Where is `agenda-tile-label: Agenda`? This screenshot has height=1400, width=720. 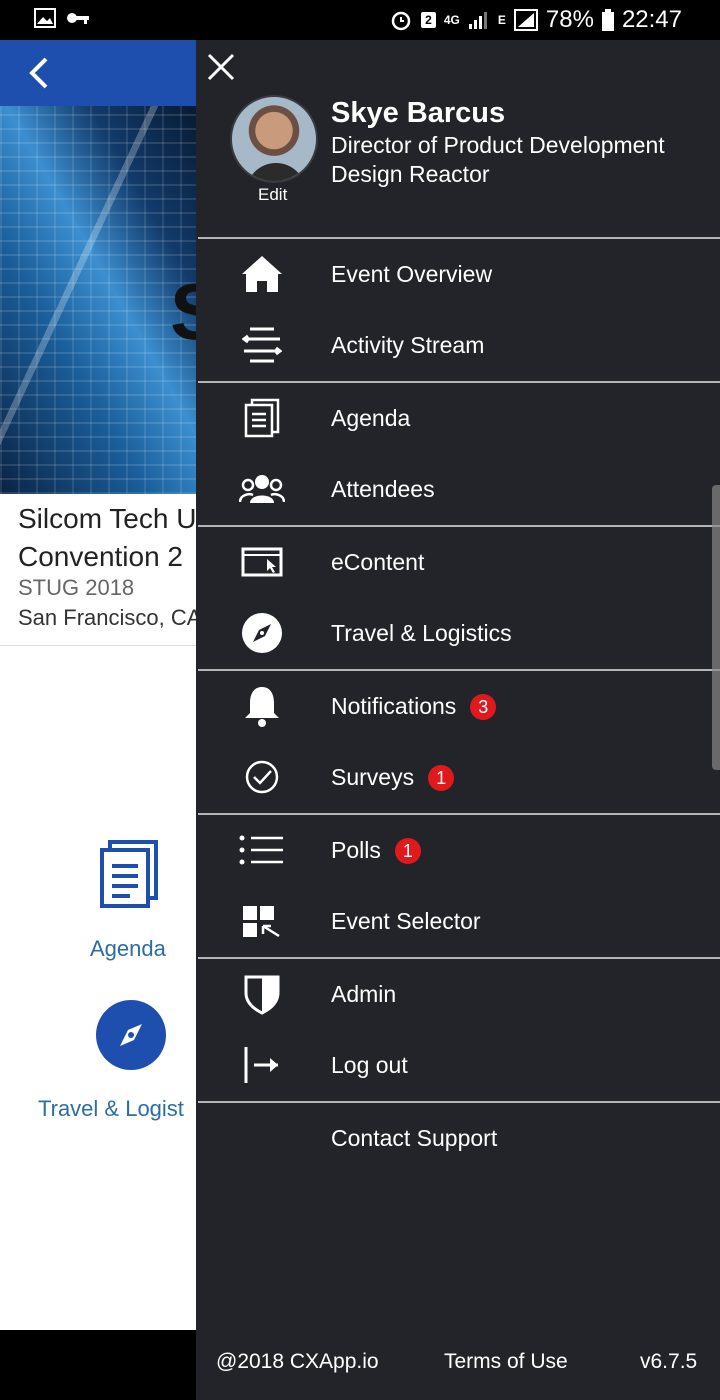
agenda-tile-label: Agenda is located at coordinates (128, 949).